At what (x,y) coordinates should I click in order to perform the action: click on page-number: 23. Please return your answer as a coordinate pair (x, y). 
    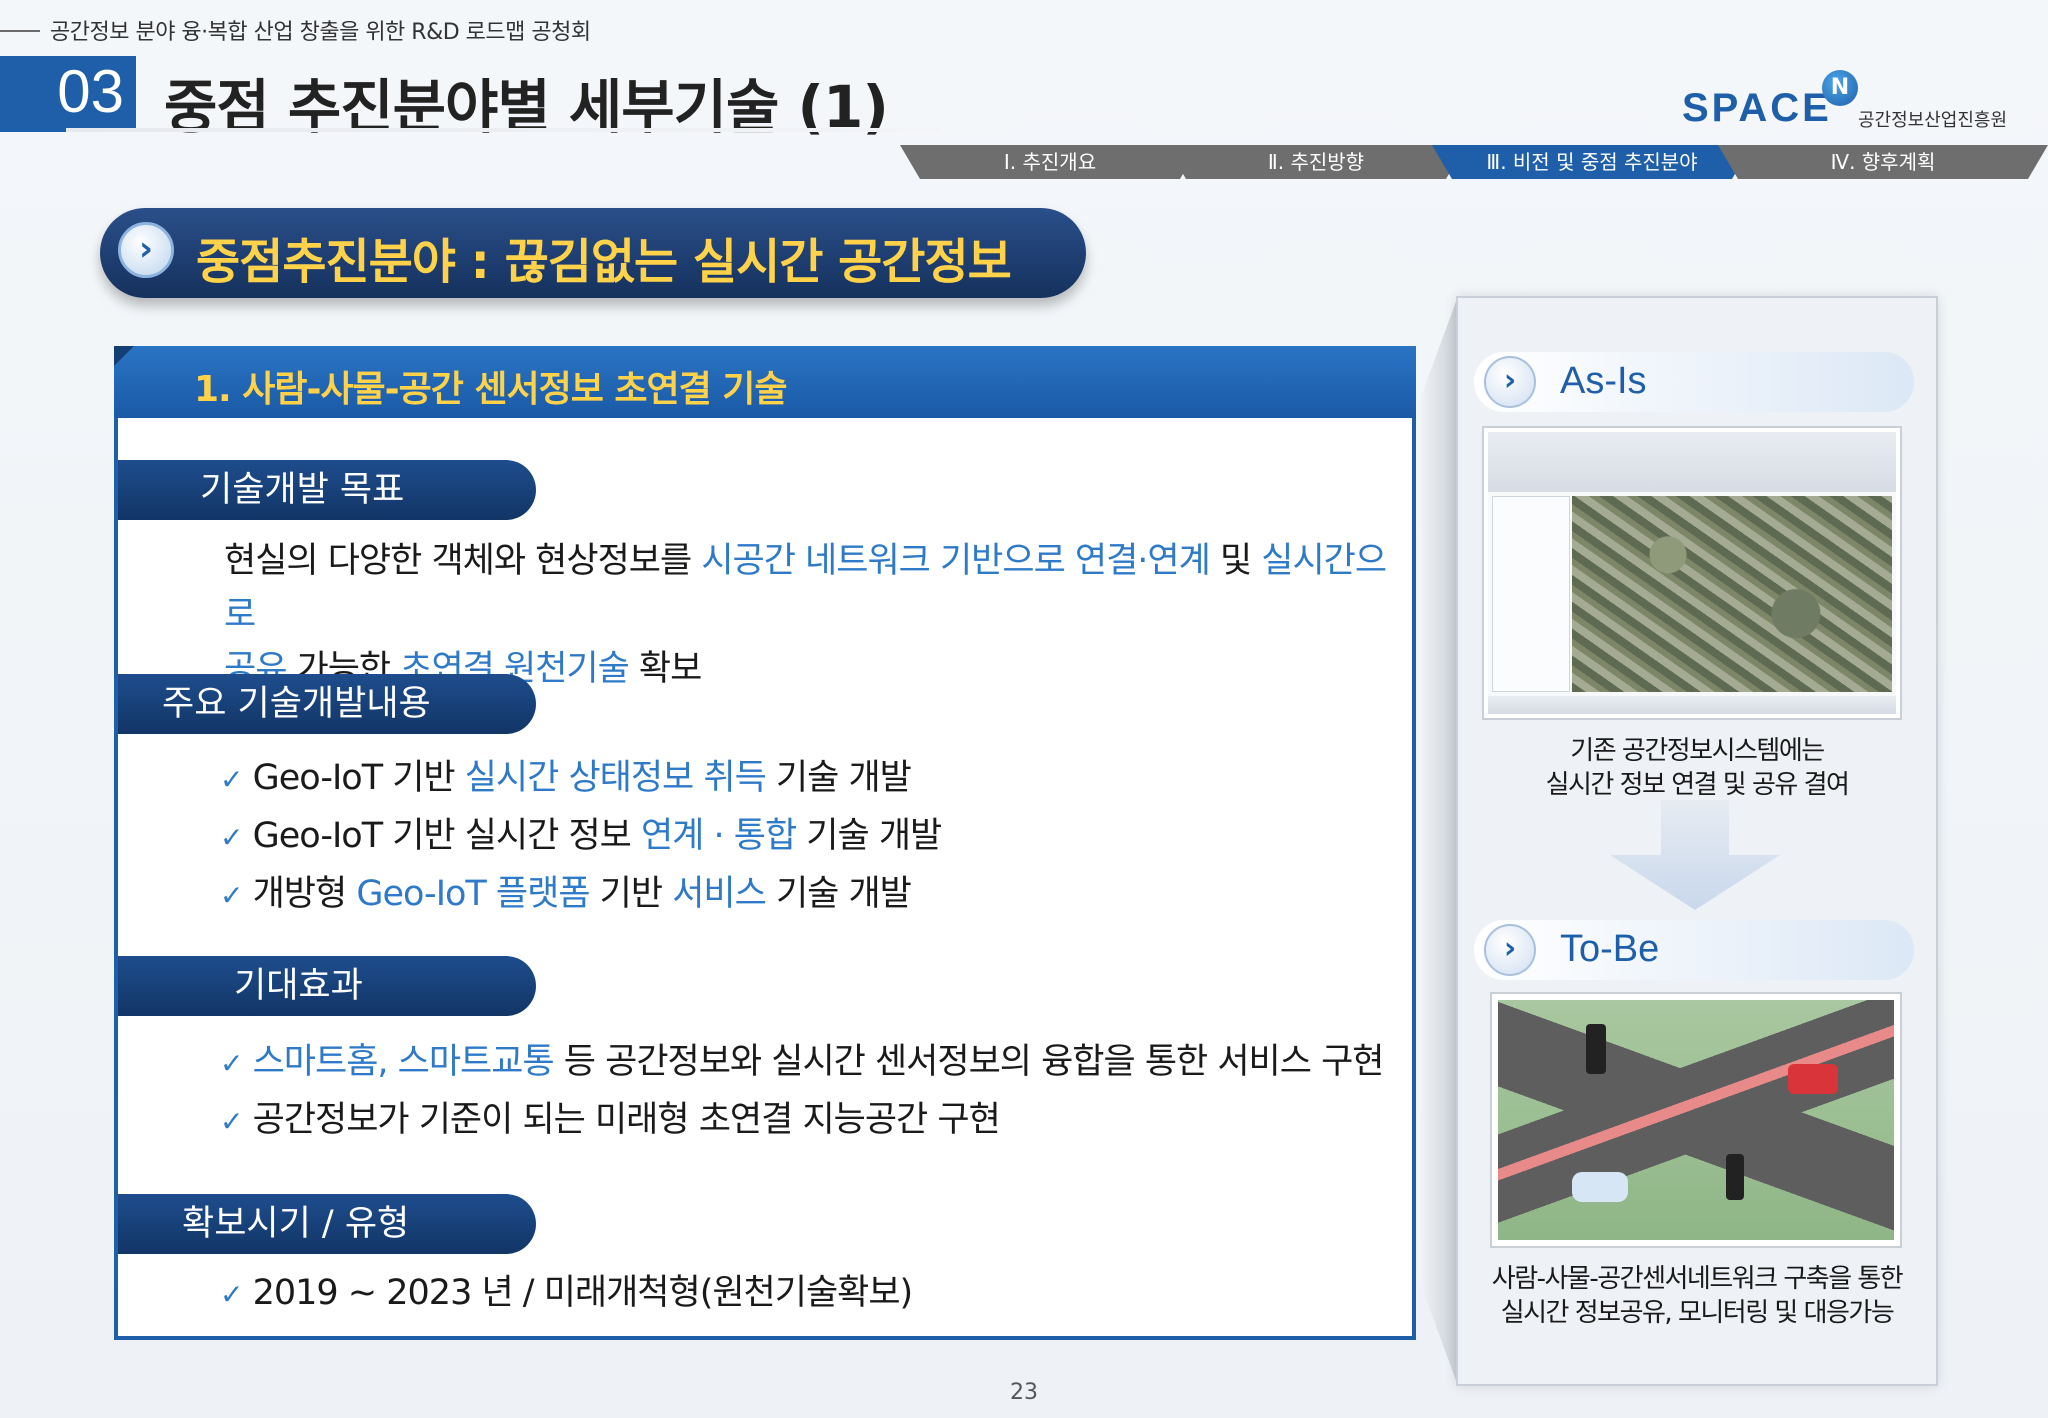
    Looking at the image, I should click on (1024, 1392).